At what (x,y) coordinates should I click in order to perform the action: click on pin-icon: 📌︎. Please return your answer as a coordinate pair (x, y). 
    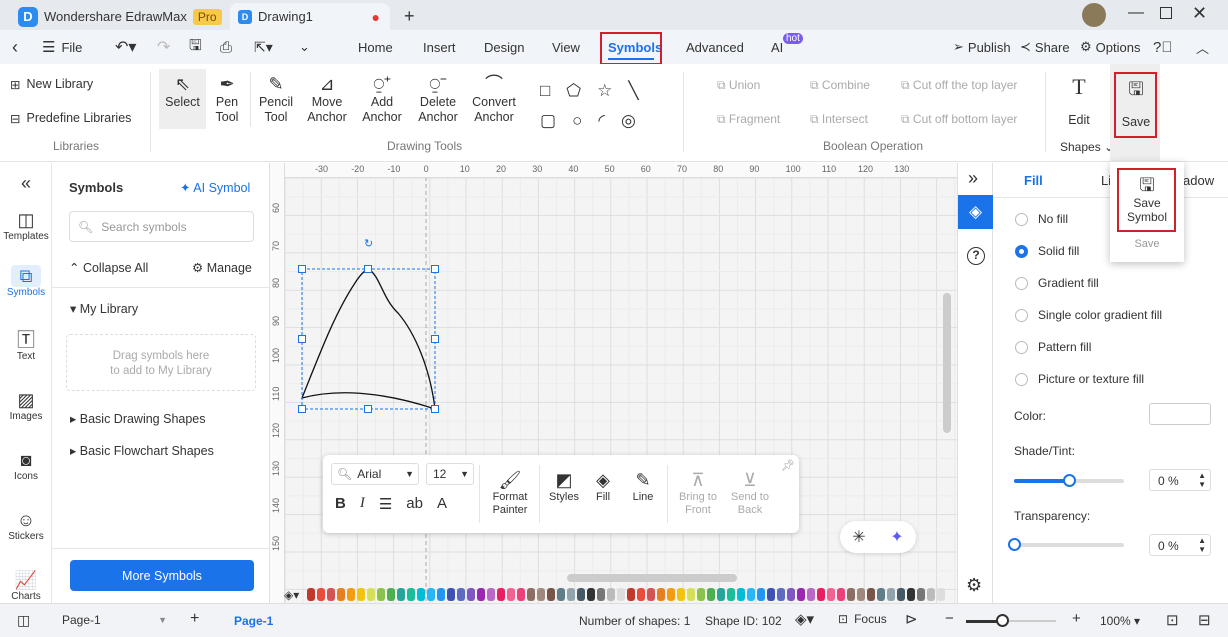
    Looking at the image, I should click on (788, 465).